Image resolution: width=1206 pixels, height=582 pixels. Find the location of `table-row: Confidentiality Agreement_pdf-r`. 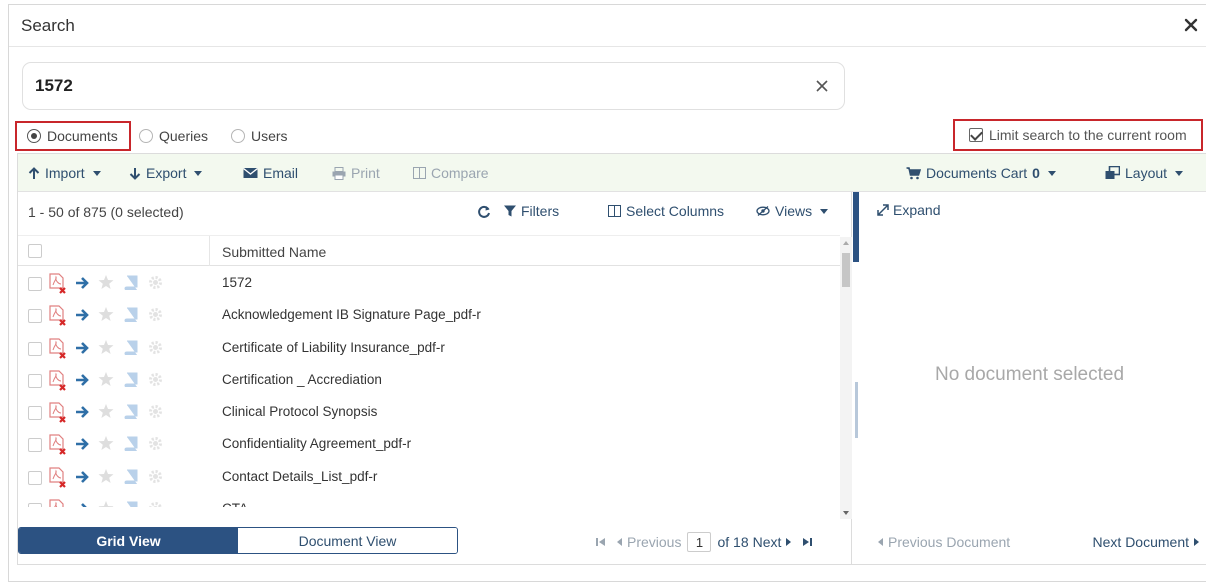

table-row: Confidentiality Agreement_pdf-r is located at coordinates (429, 444).